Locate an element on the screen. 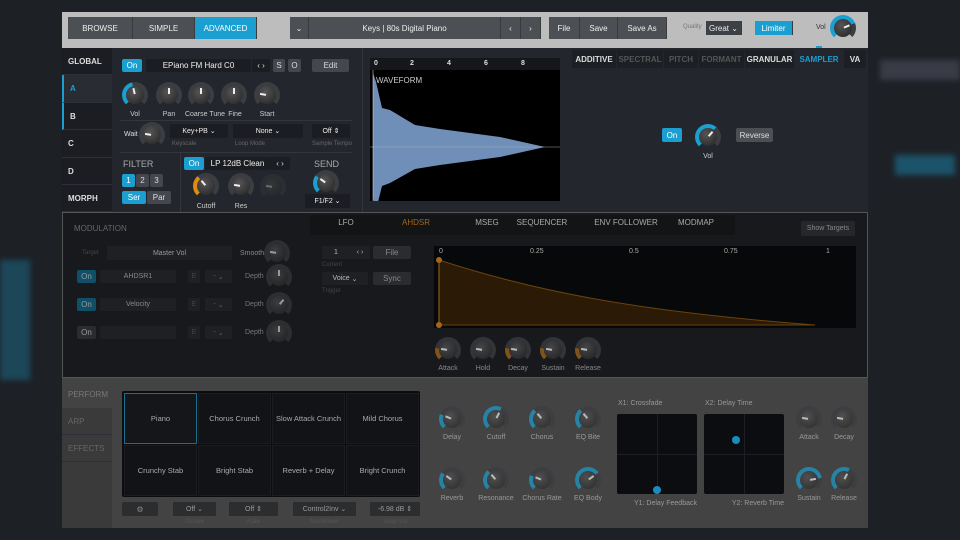  engine-on-toggle: On is located at coordinates (132, 65).